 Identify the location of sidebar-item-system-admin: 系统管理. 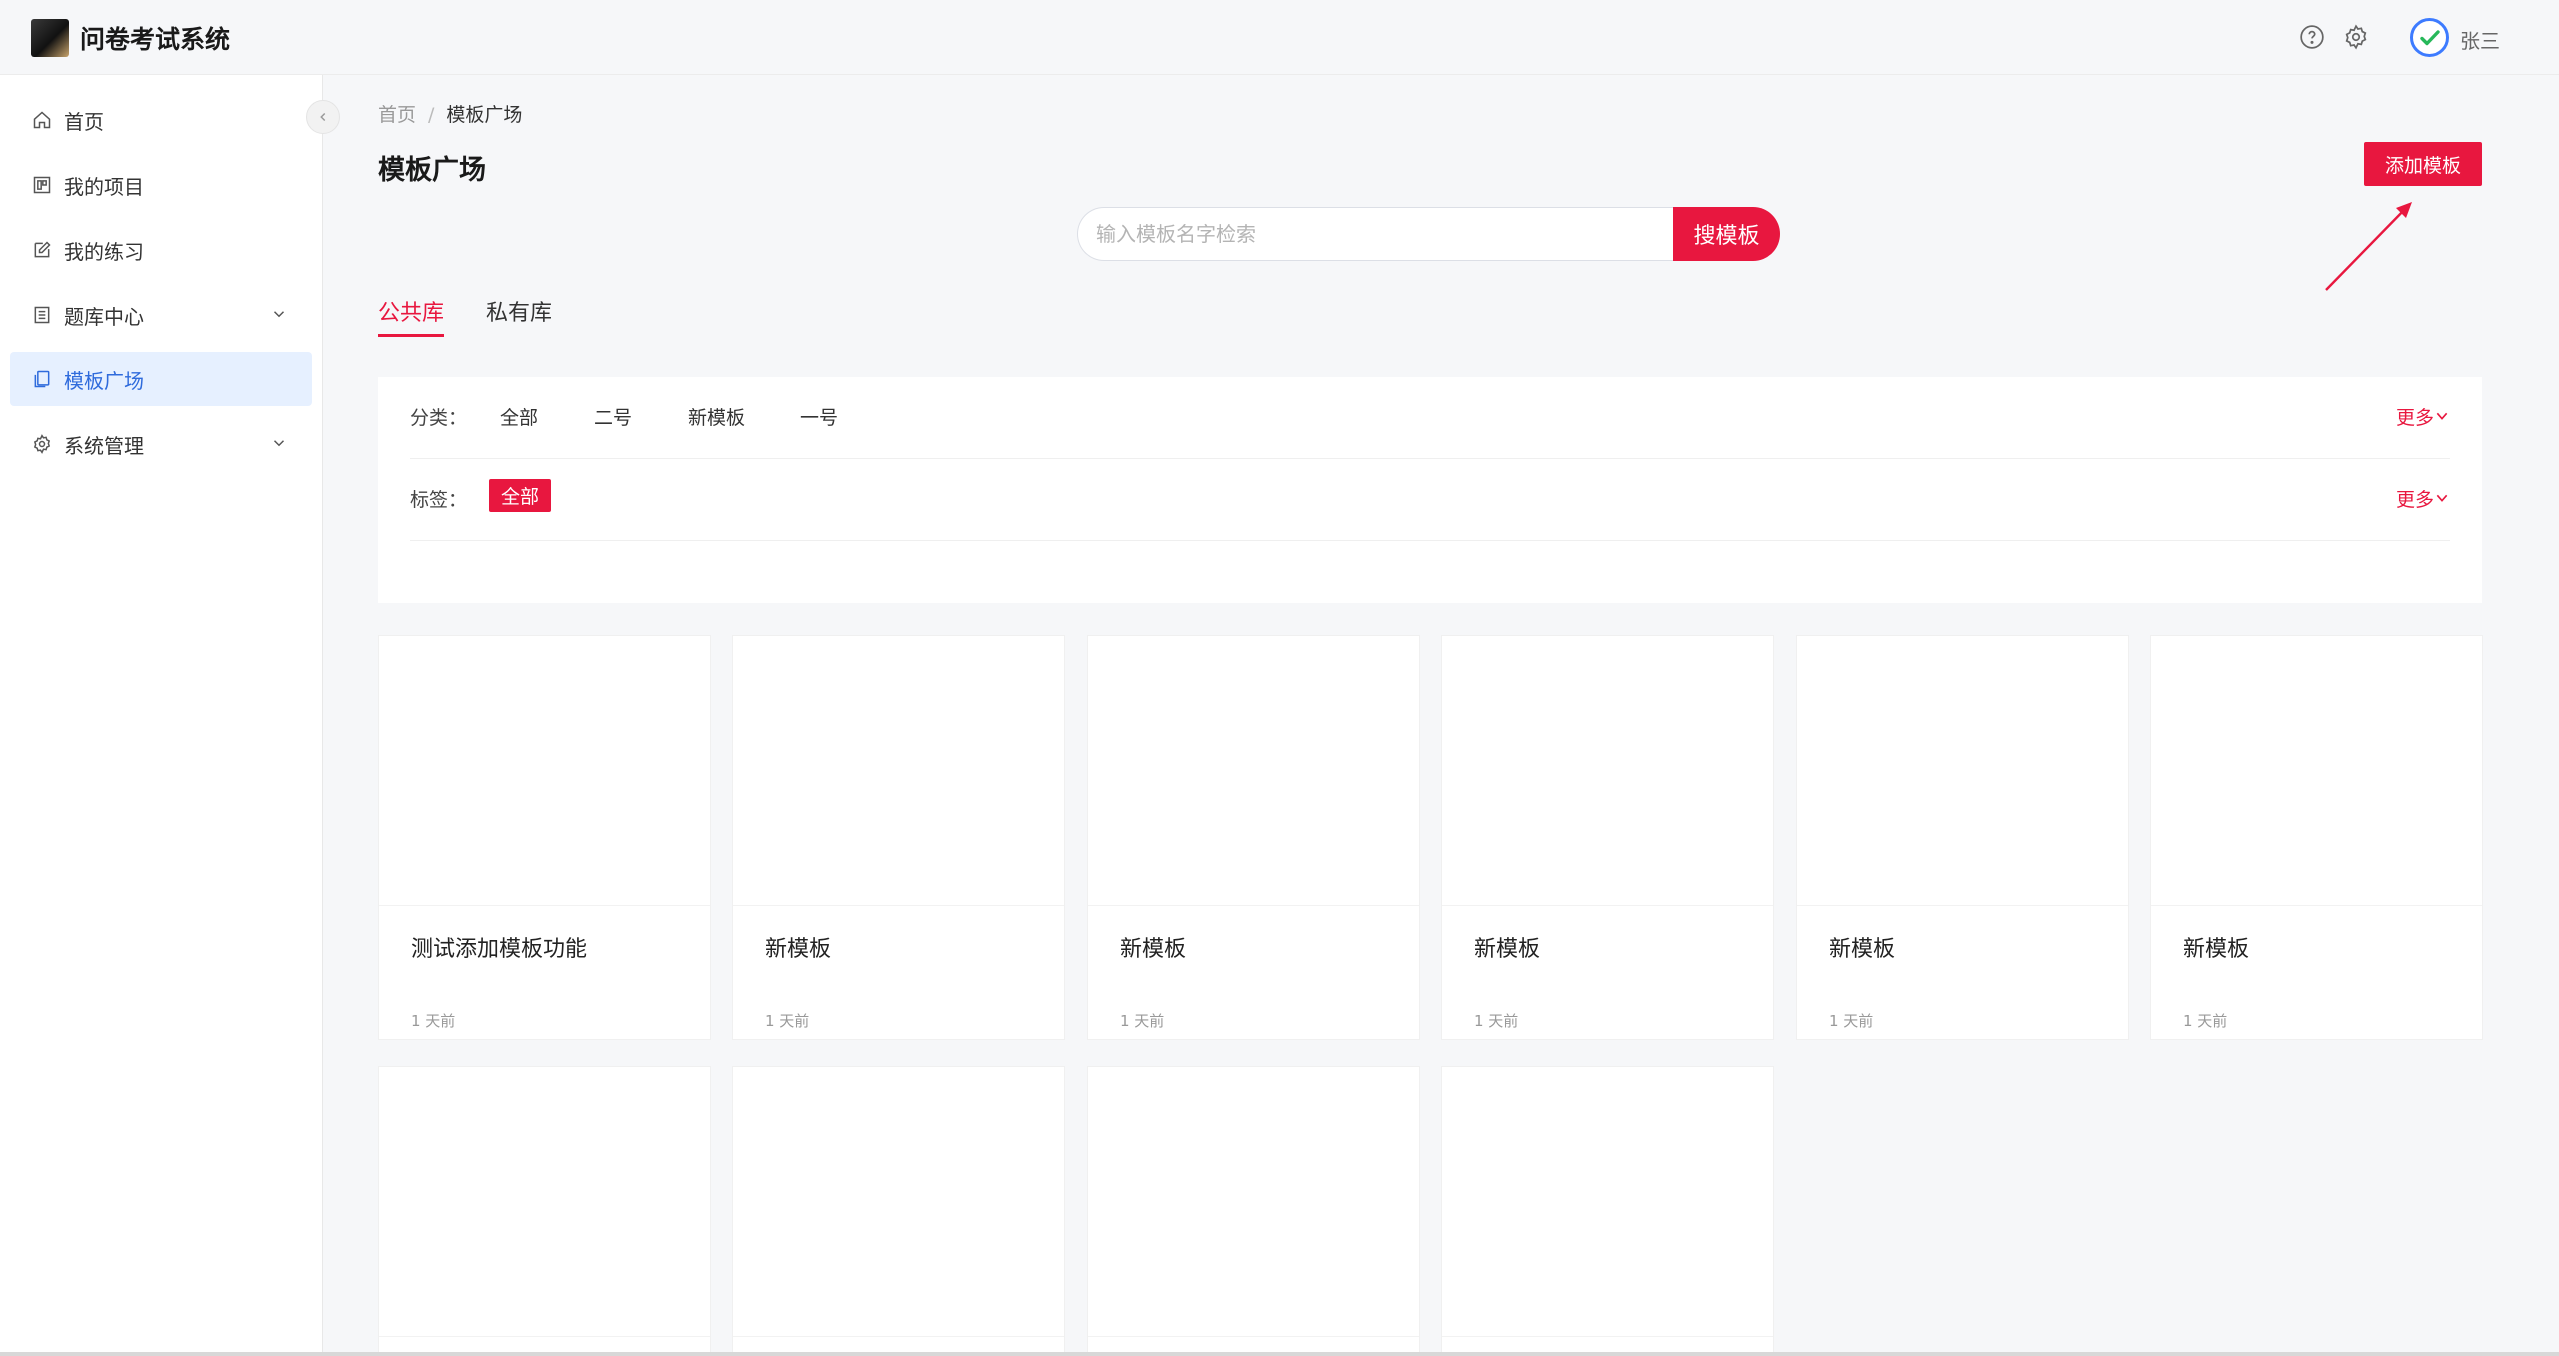
(161, 444).